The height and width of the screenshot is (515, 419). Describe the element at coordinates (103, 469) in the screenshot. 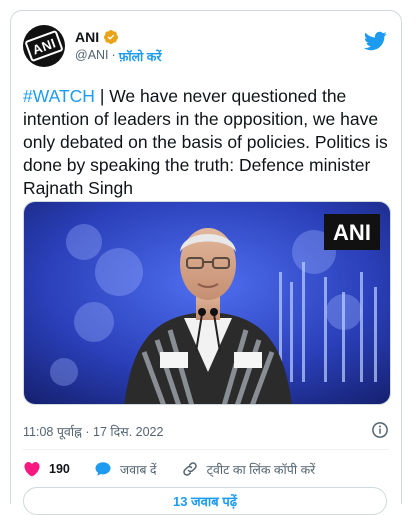

I see `reply-bubble-icon` at that location.